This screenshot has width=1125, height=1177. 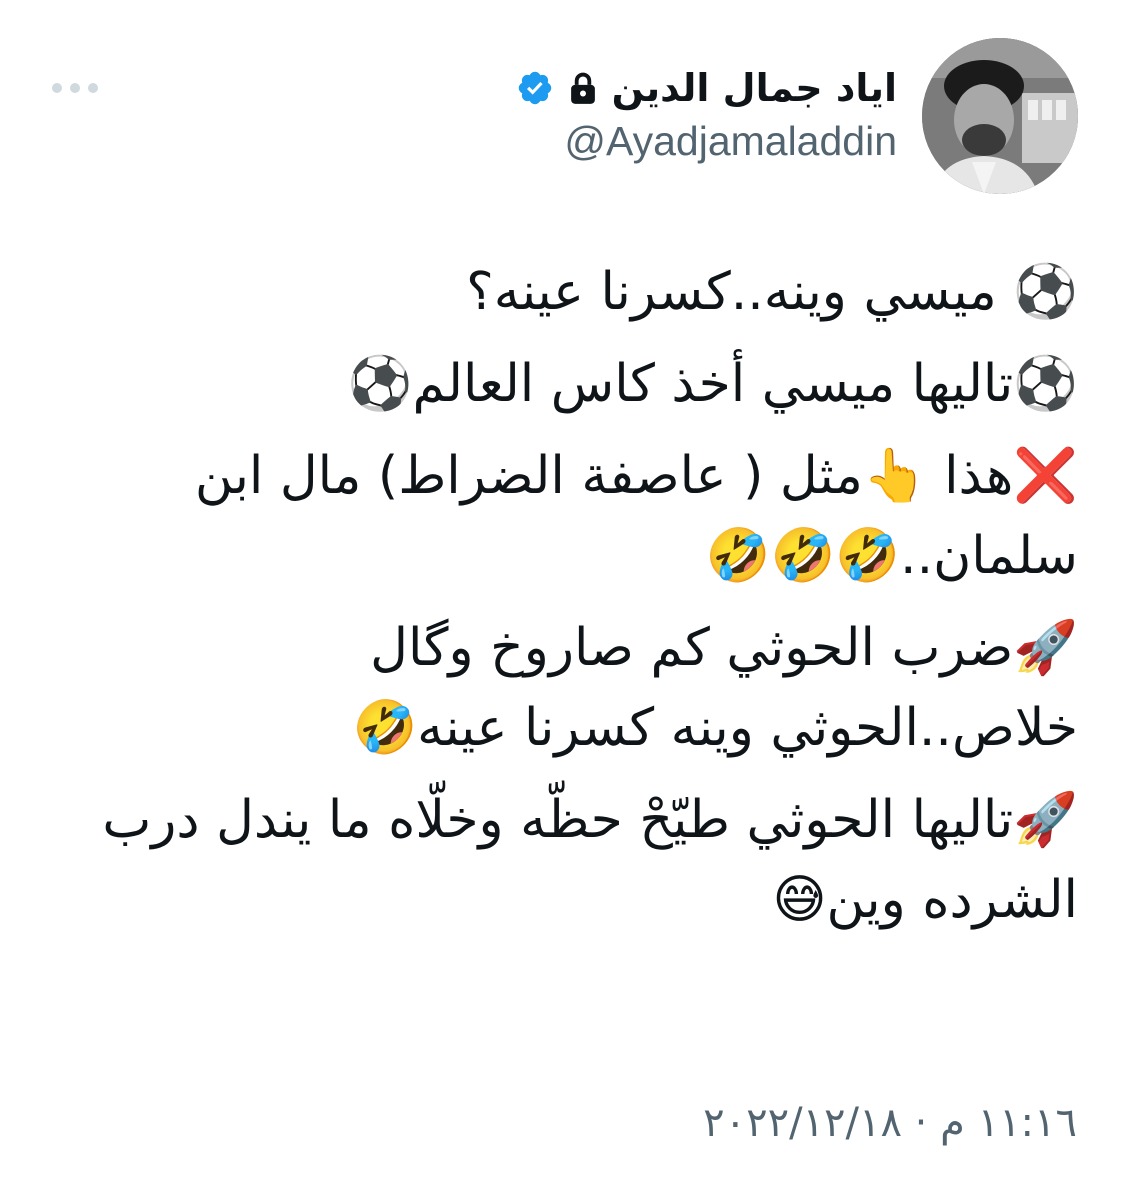 What do you see at coordinates (582, 88) in the screenshot?
I see `lock-icon` at bounding box center [582, 88].